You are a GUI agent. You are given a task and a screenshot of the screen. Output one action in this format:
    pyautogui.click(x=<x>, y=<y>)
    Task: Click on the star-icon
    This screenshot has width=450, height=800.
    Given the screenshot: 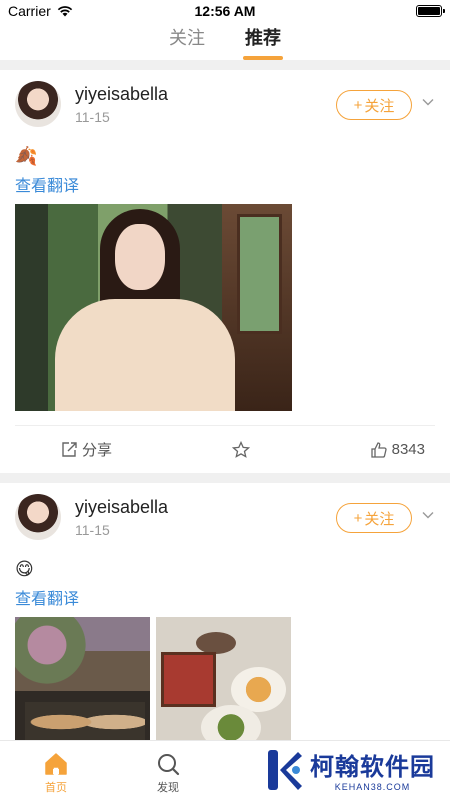 What is the action you would take?
    pyautogui.click(x=240, y=449)
    